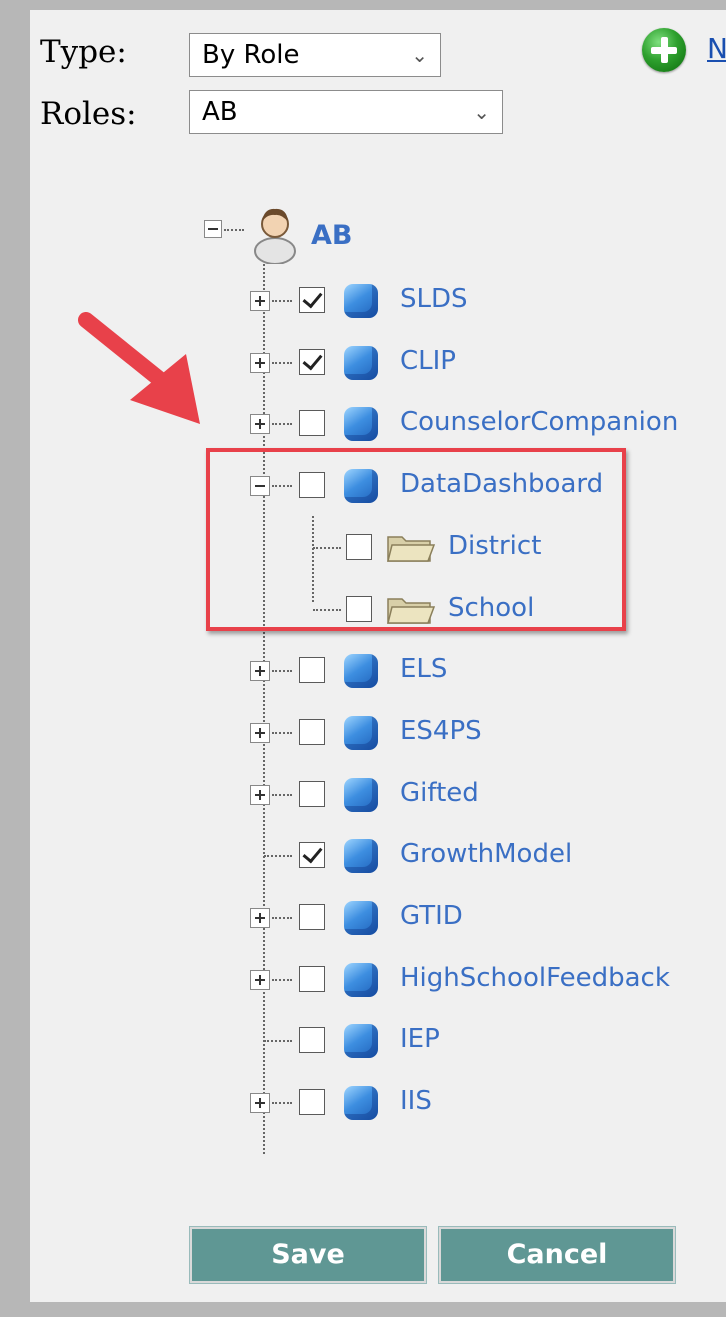 The height and width of the screenshot is (1317, 726). What do you see at coordinates (251, 55) in the screenshot?
I see `type-select-value: By Role` at bounding box center [251, 55].